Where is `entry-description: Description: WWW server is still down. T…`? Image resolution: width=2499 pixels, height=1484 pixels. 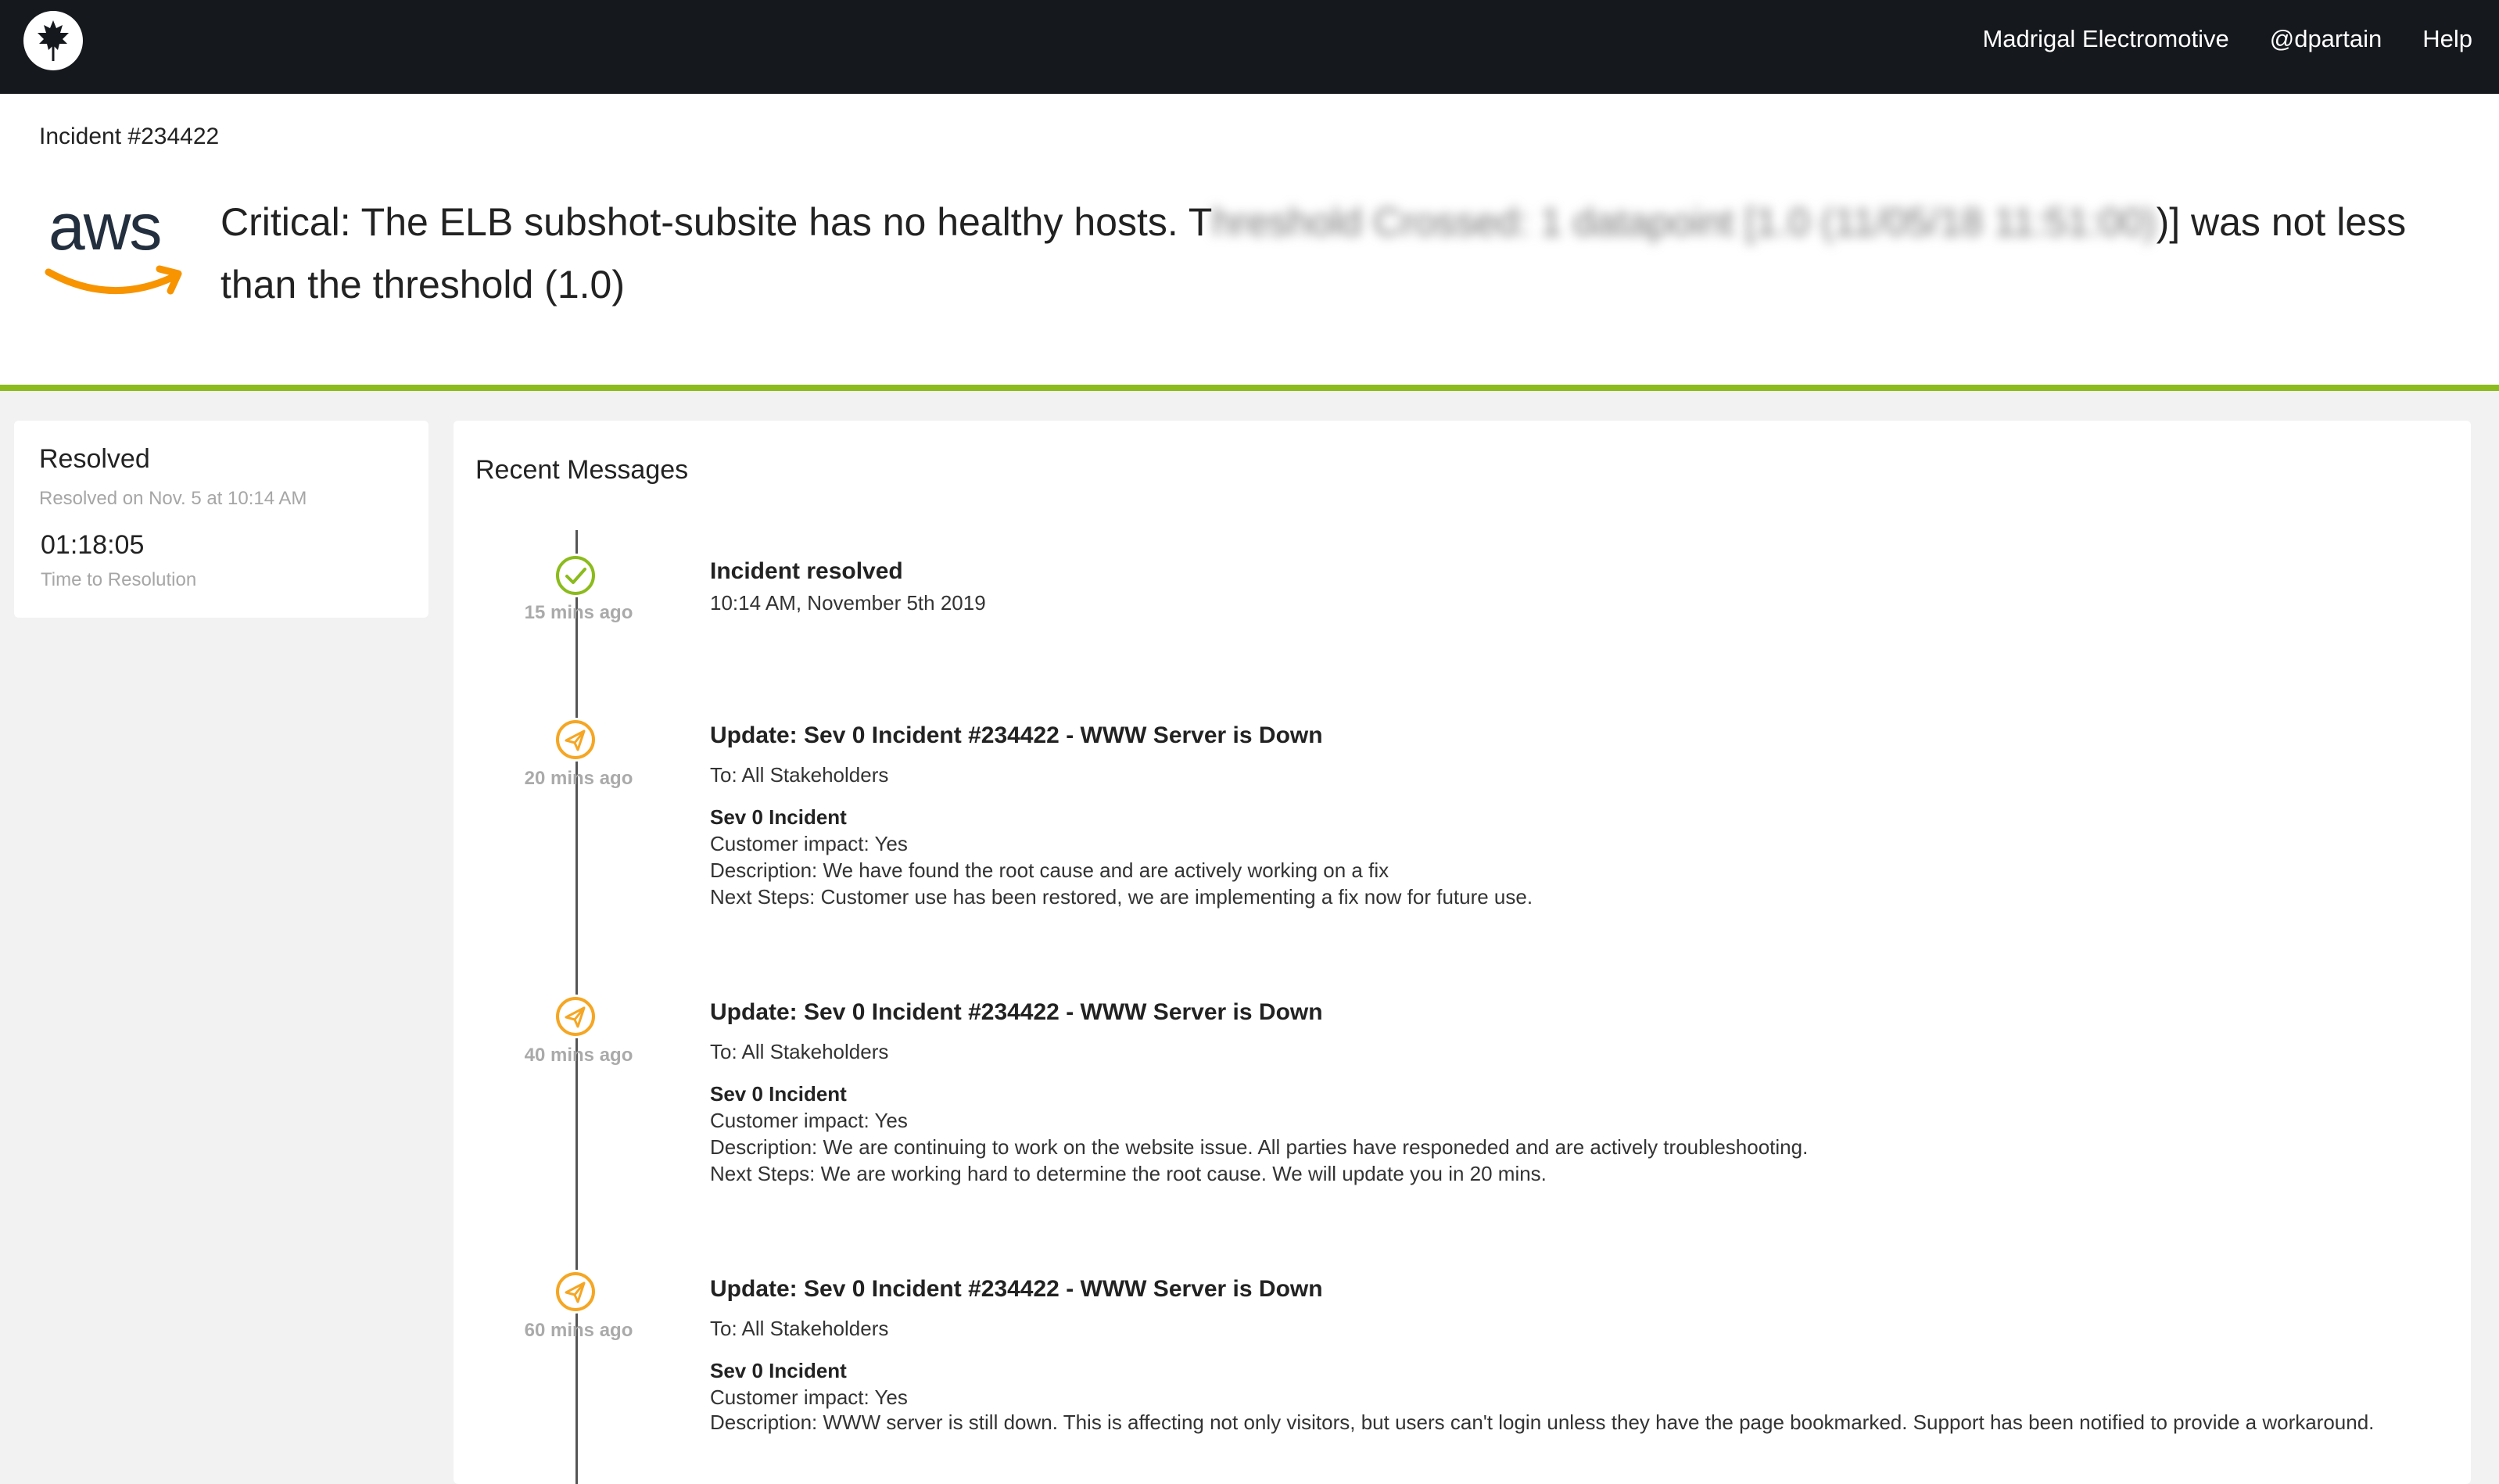
entry-description: Description: WWW server is still down. T… is located at coordinates (1542, 1422).